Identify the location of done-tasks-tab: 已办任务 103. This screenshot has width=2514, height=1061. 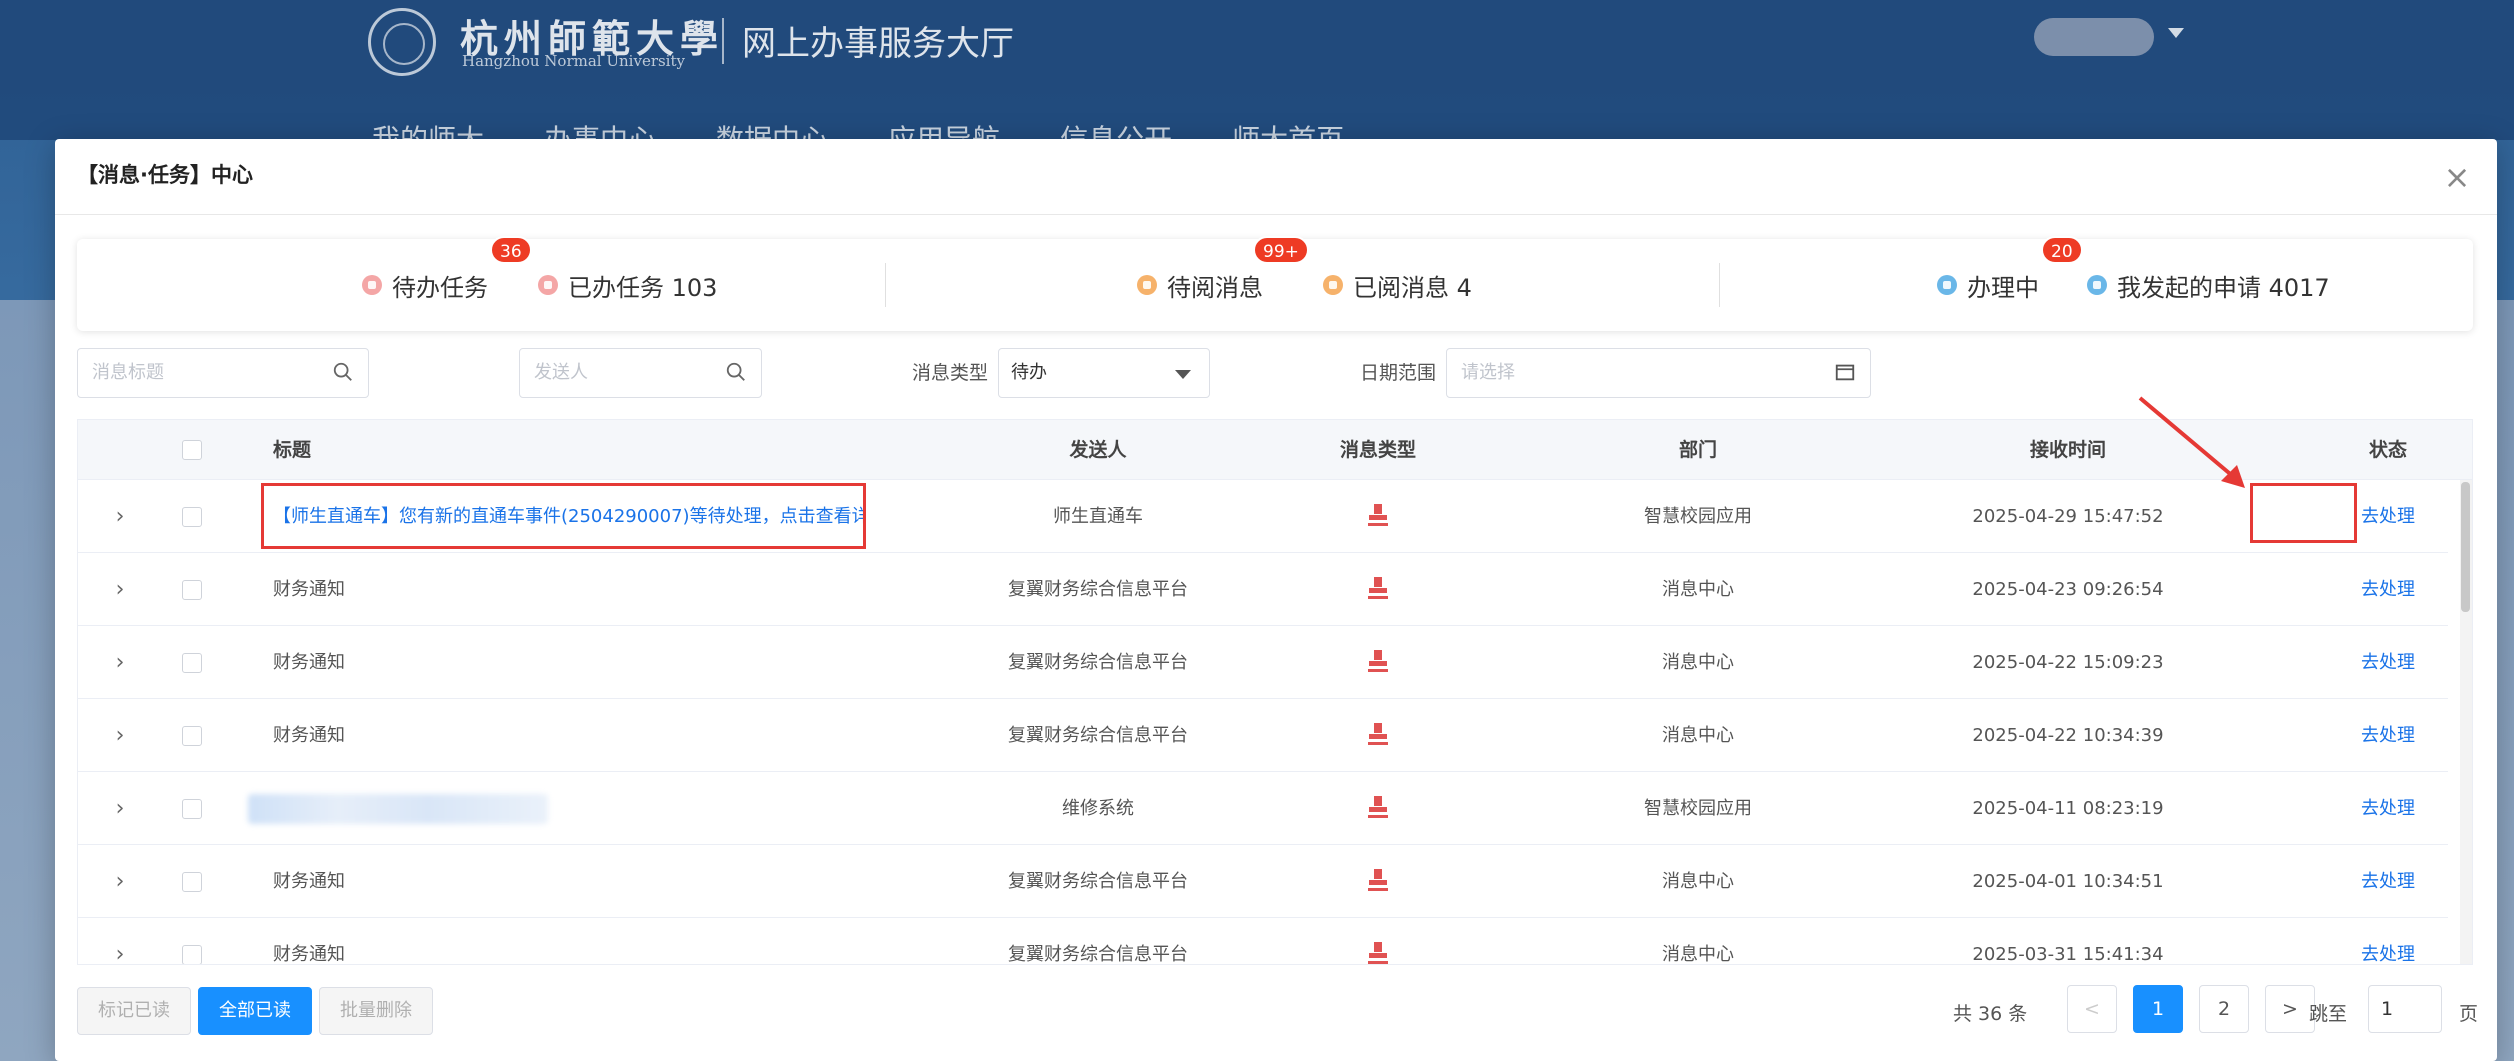
(627, 285).